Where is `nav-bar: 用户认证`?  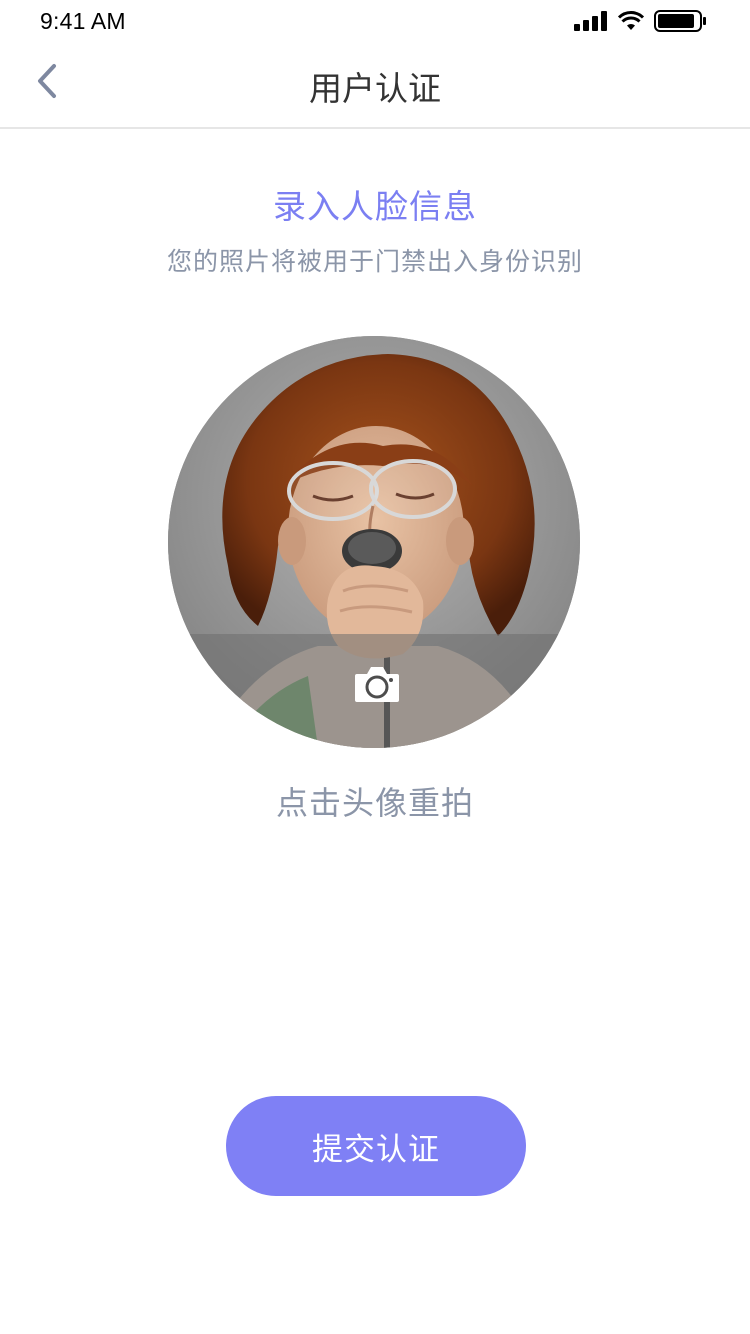
nav-bar: 用户认证 is located at coordinates (375, 86).